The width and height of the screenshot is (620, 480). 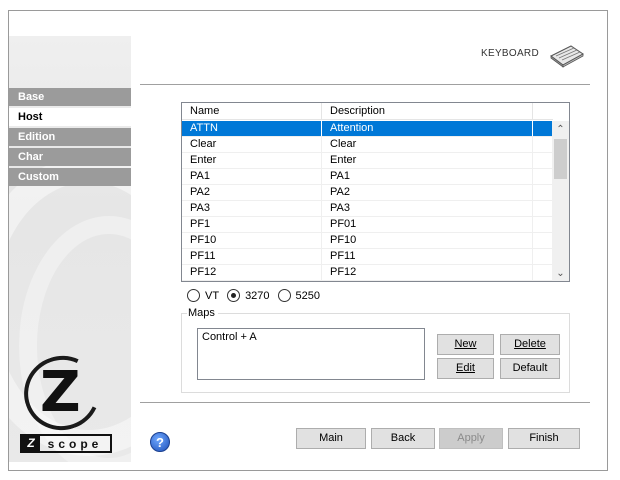 What do you see at coordinates (471, 438) in the screenshot?
I see `apply-button: Apply` at bounding box center [471, 438].